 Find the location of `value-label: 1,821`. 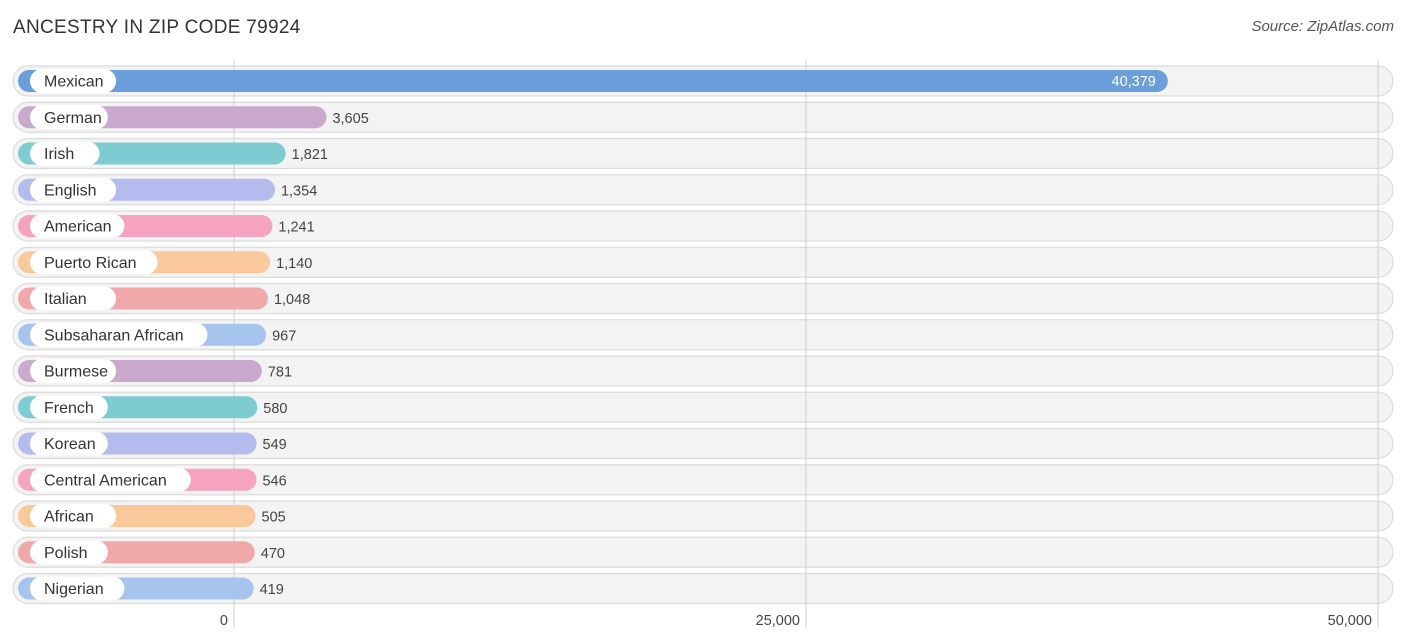

value-label: 1,821 is located at coordinates (310, 155).